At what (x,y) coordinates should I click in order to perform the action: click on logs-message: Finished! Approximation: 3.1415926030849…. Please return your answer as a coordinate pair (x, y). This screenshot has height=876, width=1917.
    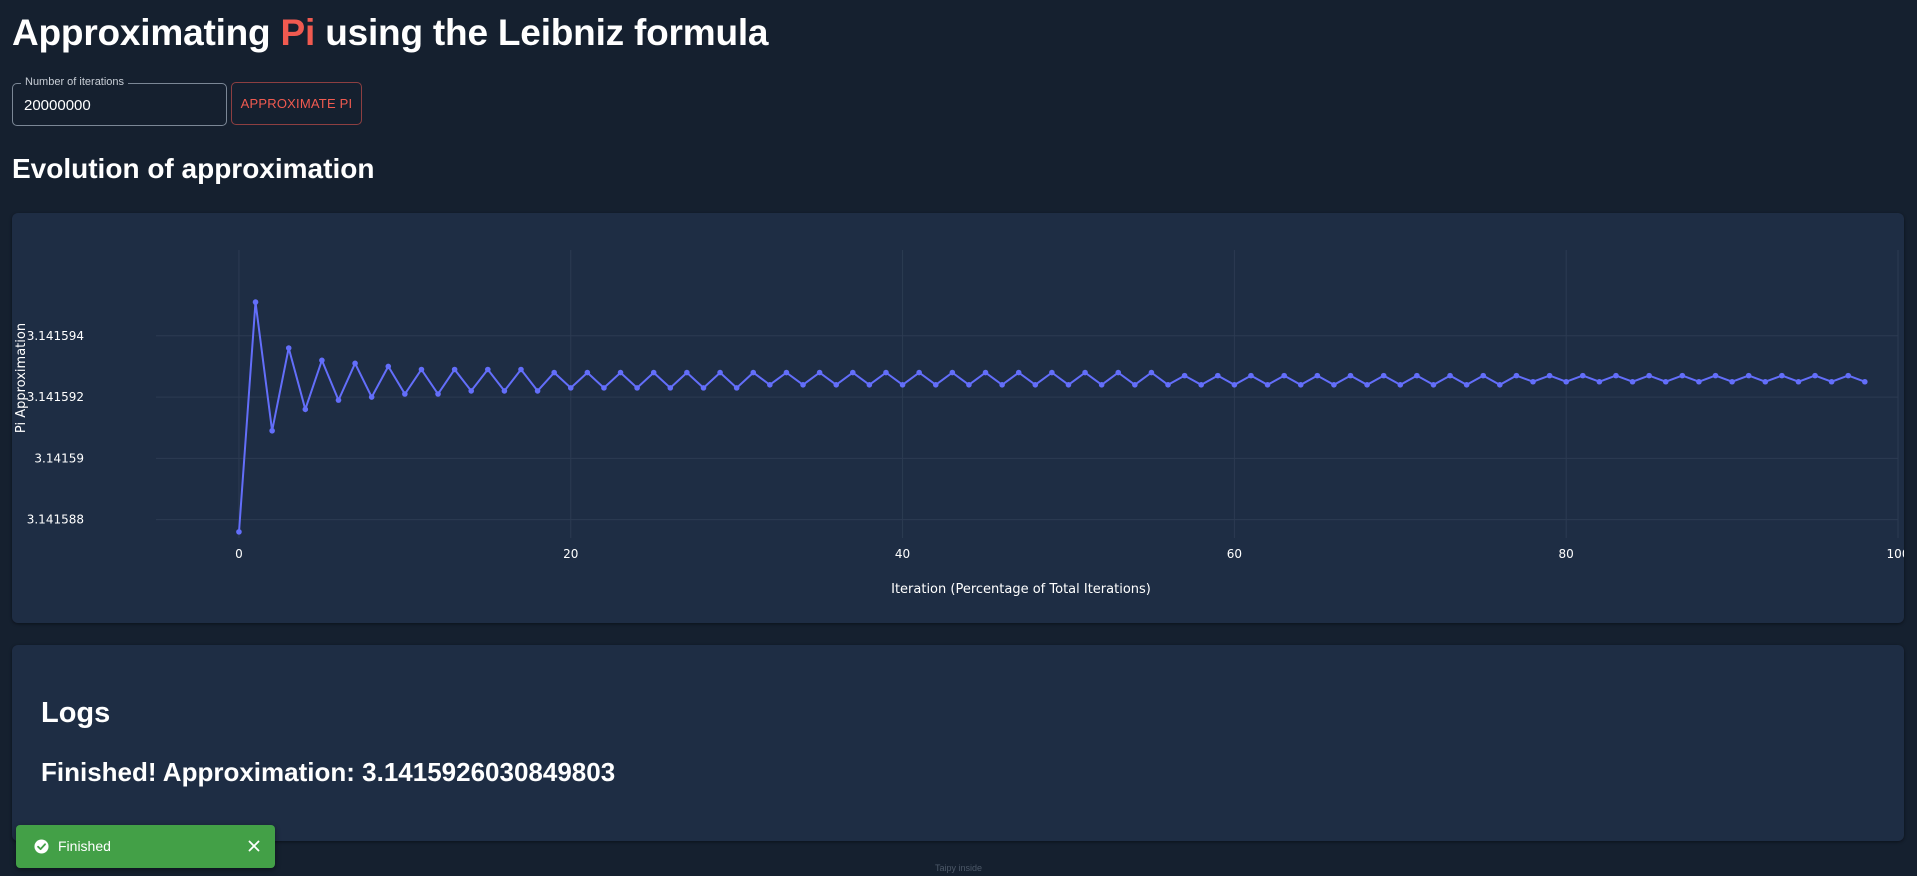
    Looking at the image, I should click on (328, 772).